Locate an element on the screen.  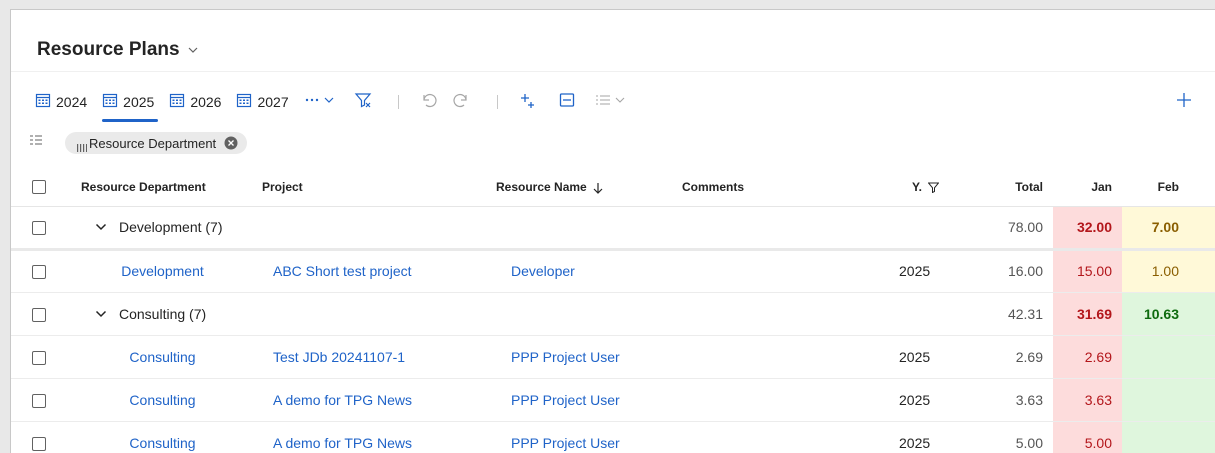
redo-button is located at coordinates (462, 102).